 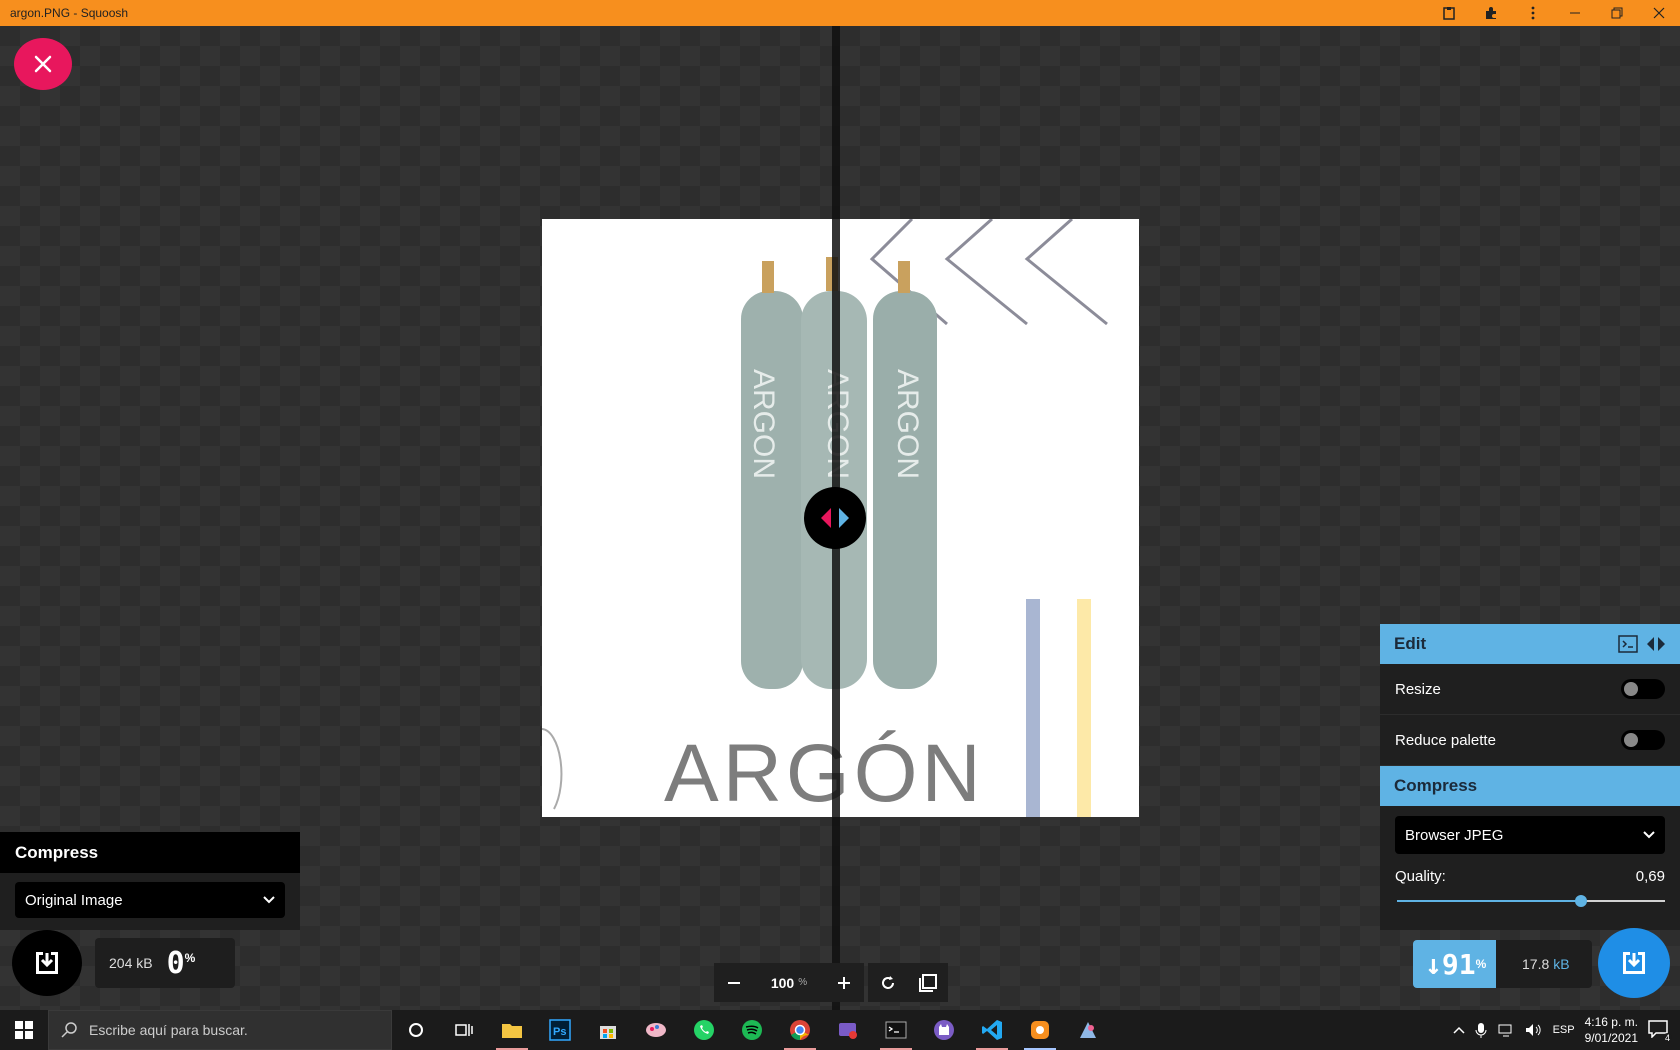 I want to click on extensions-icon, so click(x=1491, y=13).